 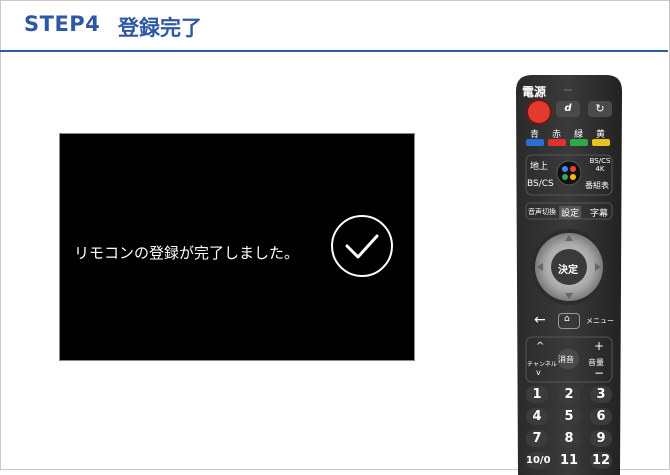 I want to click on return-cycle-button: ↻, so click(x=600, y=109).